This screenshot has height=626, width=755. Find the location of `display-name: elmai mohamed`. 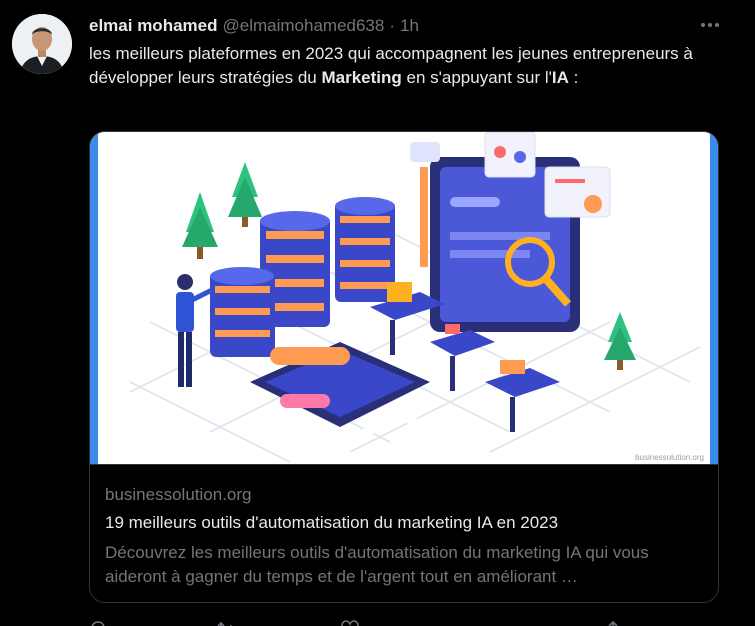

display-name: elmai mohamed is located at coordinates (153, 26).